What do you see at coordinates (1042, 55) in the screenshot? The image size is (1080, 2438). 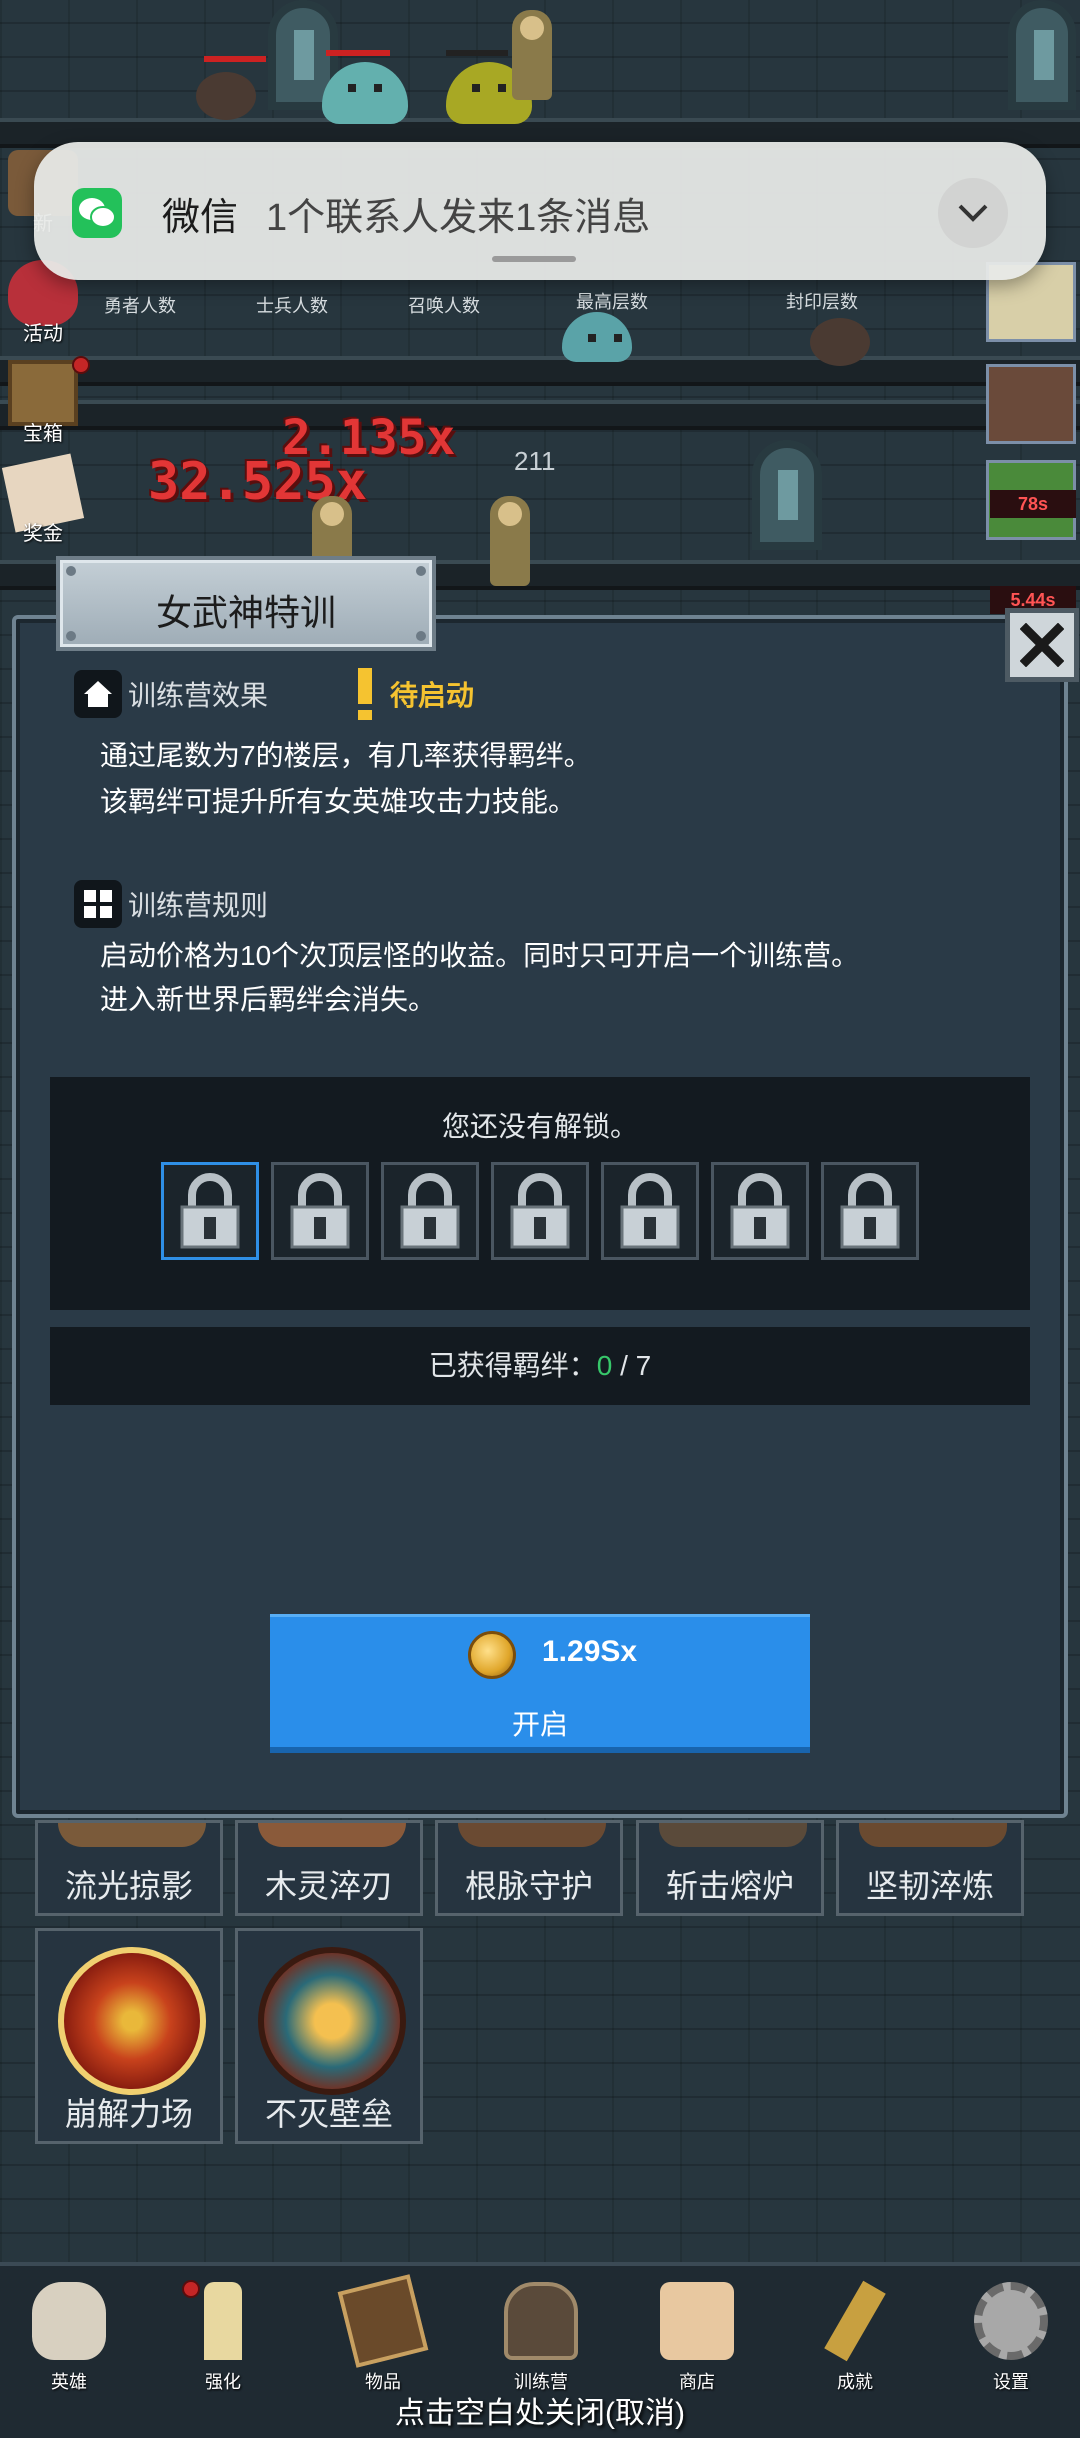 I see `door-decoration` at bounding box center [1042, 55].